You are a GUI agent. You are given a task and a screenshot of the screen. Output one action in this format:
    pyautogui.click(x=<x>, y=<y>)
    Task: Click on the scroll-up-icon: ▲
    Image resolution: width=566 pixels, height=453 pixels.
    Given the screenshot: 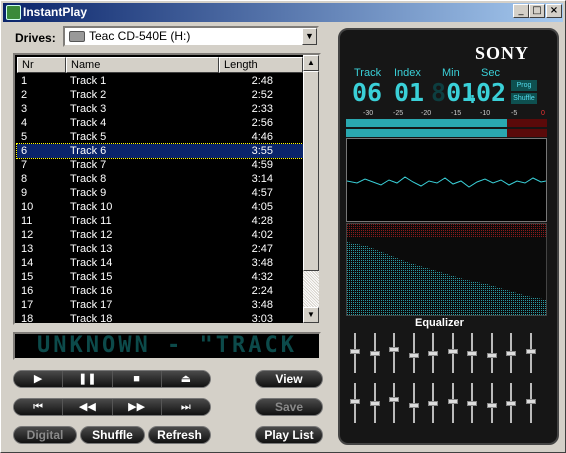 What is the action you would take?
    pyautogui.click(x=311, y=63)
    